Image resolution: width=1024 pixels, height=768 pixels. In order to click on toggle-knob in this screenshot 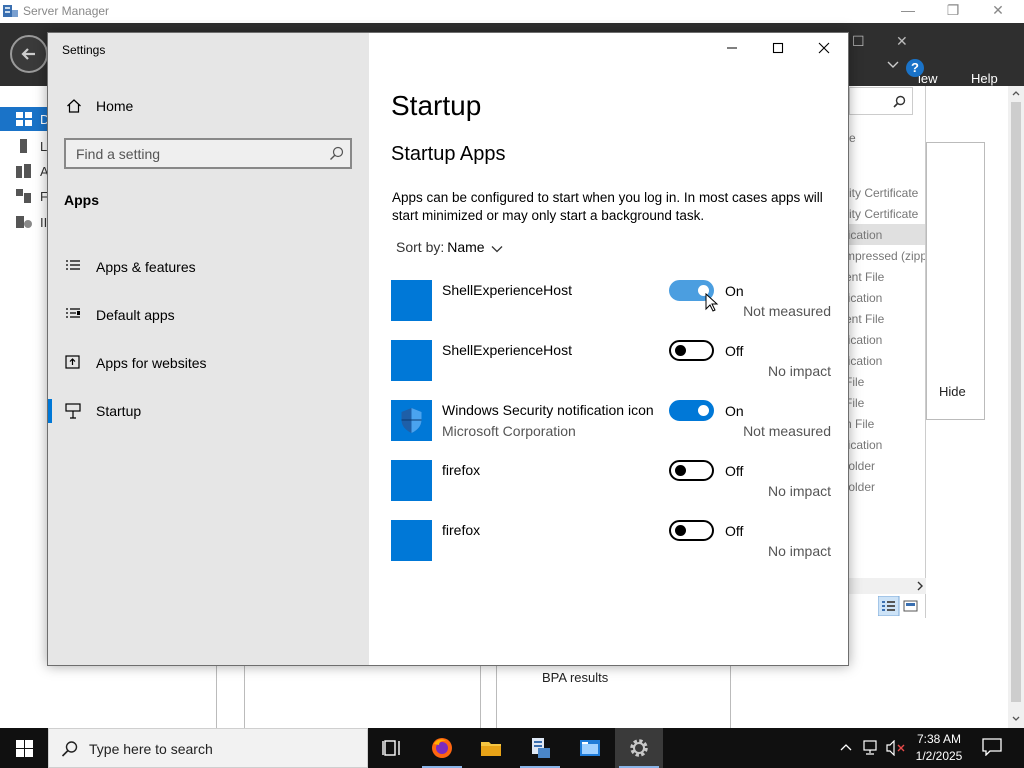, I will do `click(680, 470)`.